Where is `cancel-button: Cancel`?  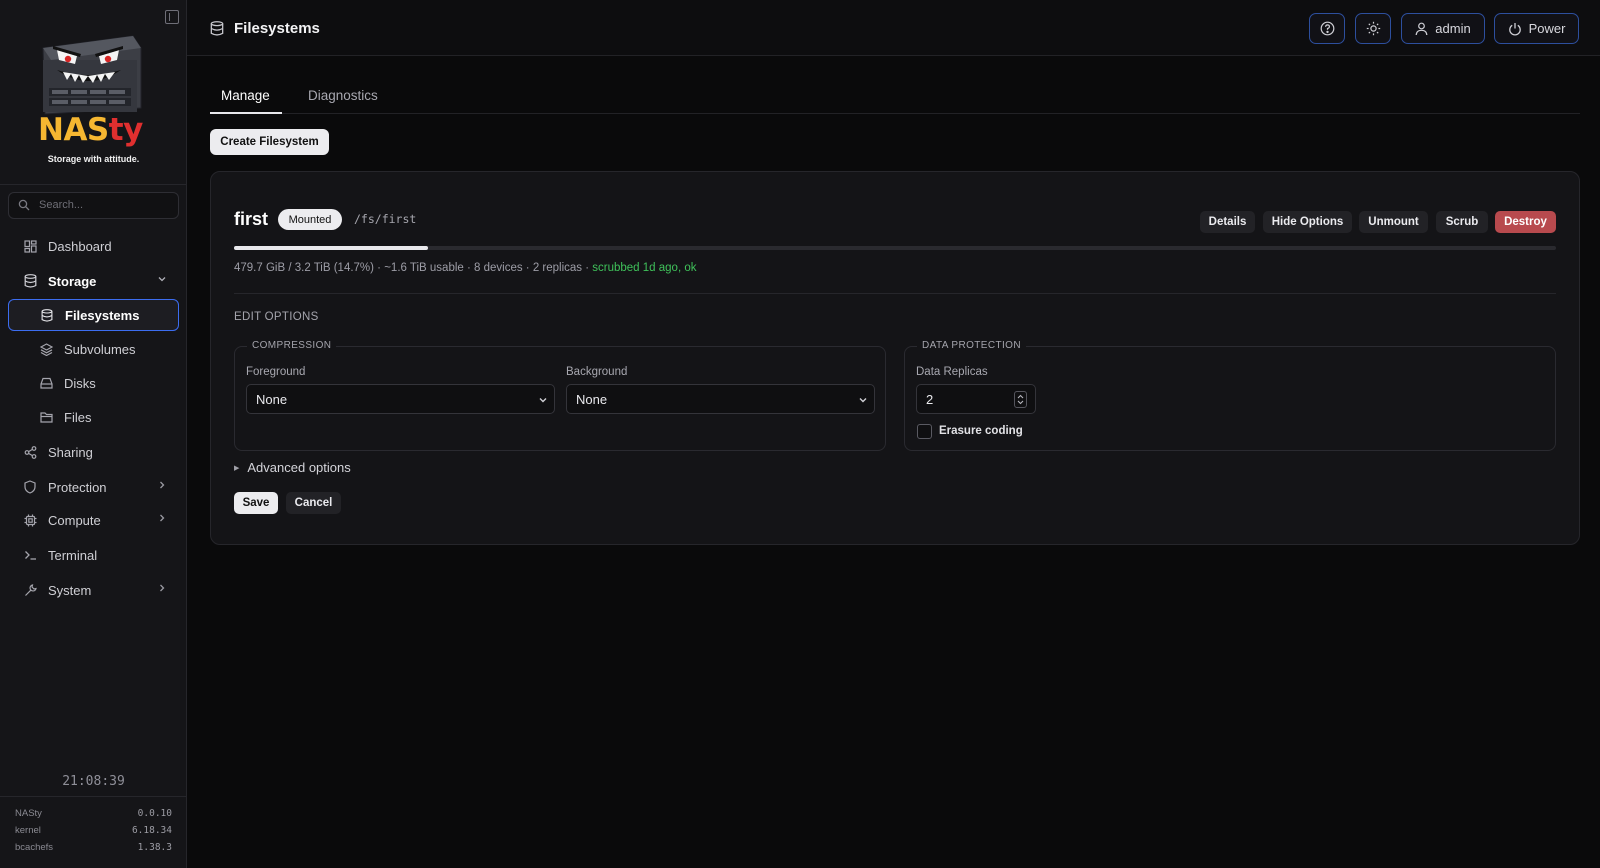
cancel-button: Cancel is located at coordinates (313, 503).